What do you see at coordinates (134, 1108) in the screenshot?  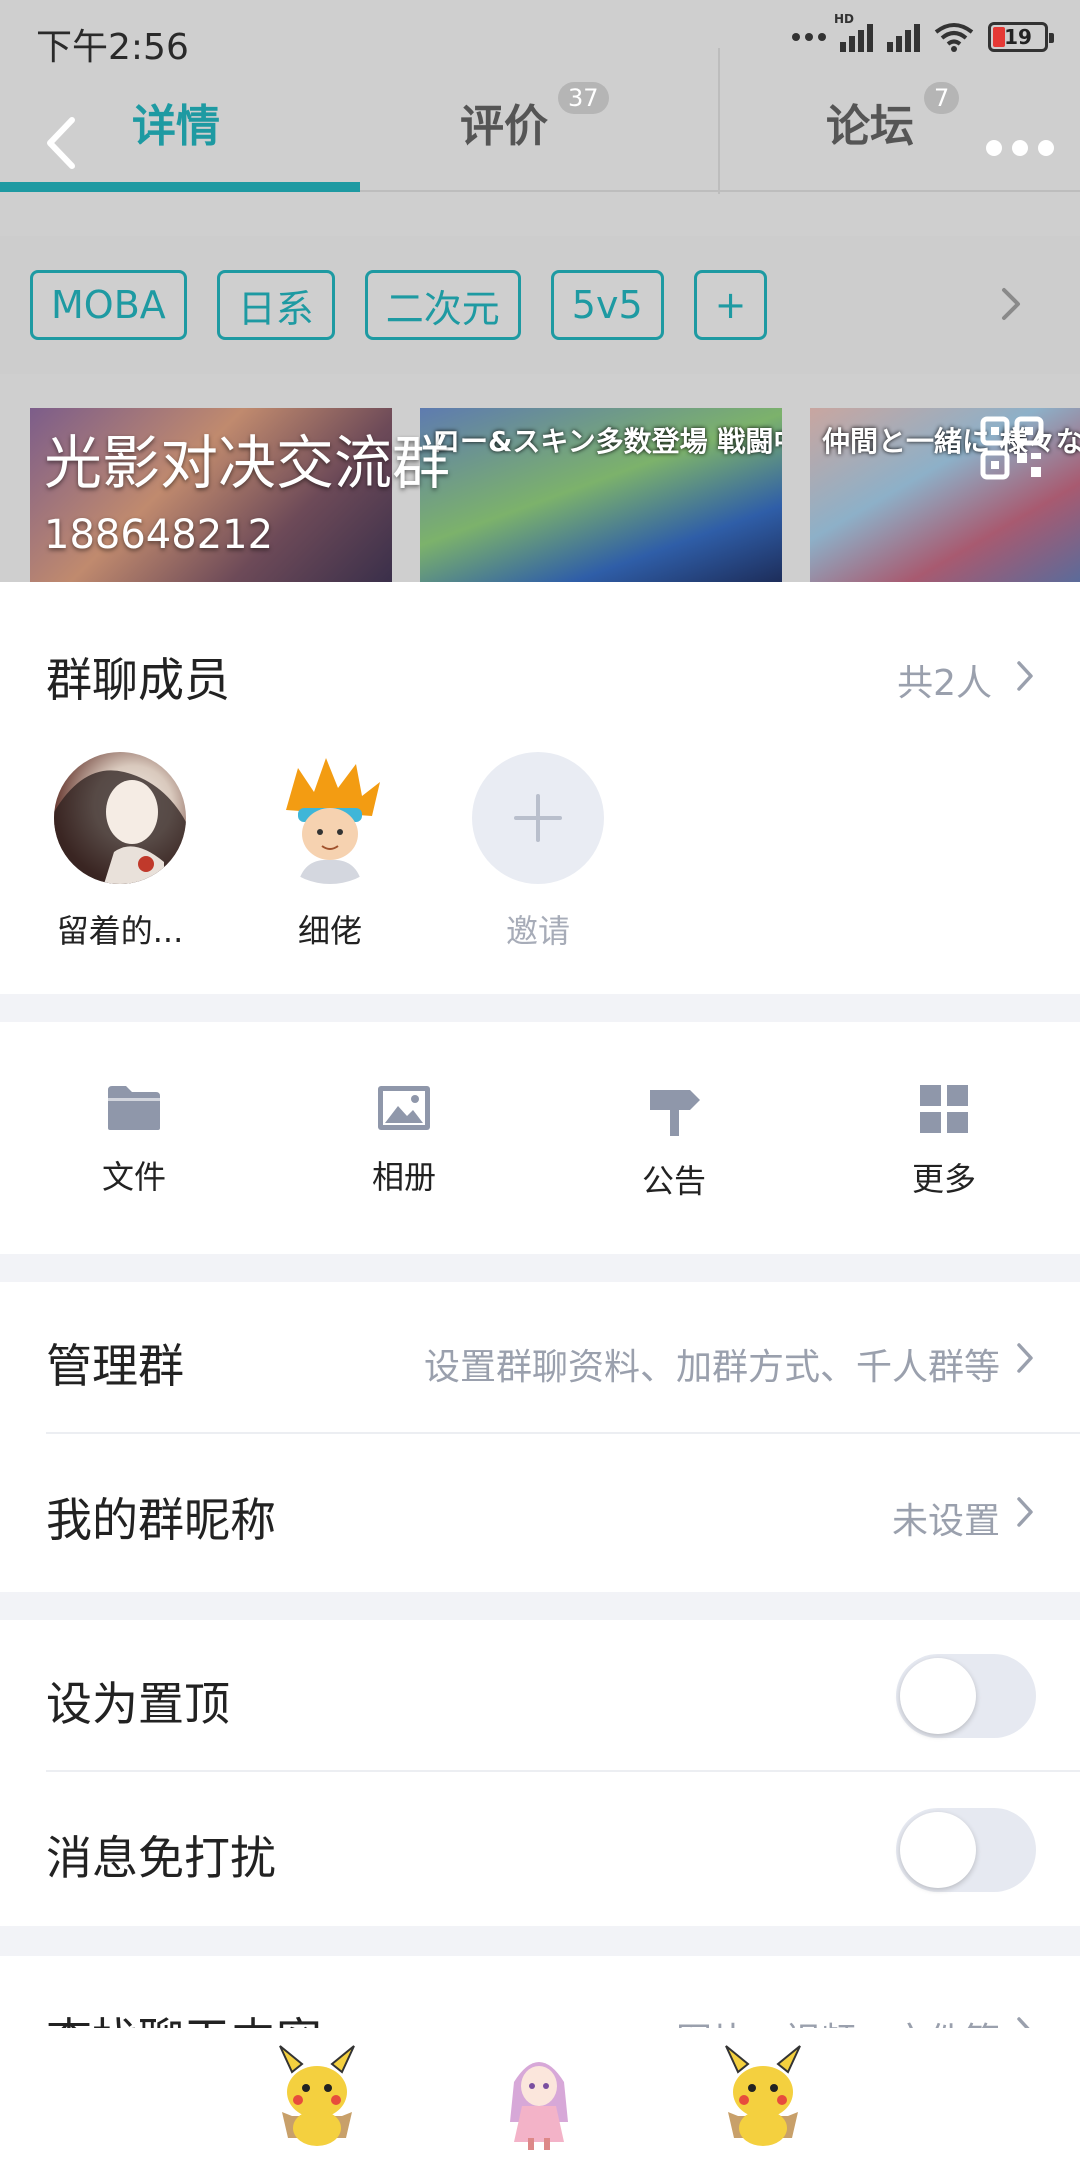 I see `folder-icon` at bounding box center [134, 1108].